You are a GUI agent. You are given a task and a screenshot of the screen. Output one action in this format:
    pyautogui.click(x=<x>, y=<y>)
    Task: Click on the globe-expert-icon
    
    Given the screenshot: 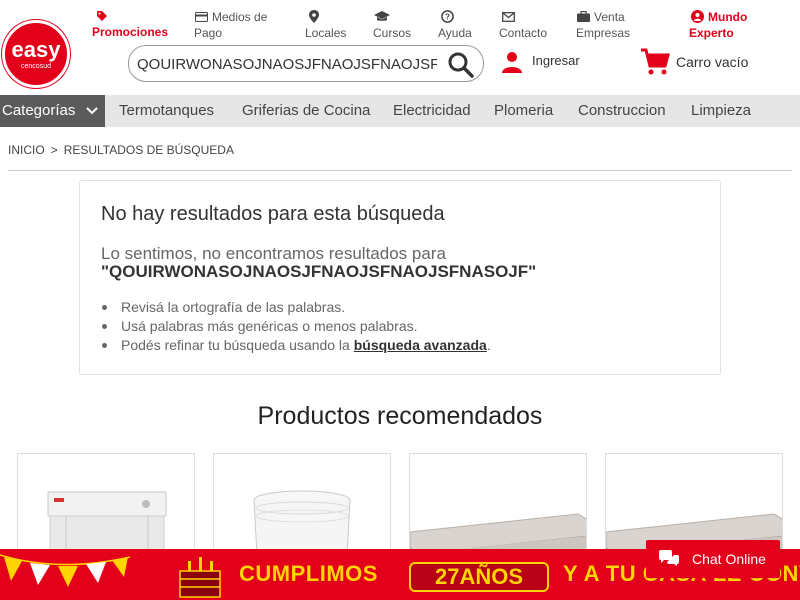 What is the action you would take?
    pyautogui.click(x=697, y=16)
    